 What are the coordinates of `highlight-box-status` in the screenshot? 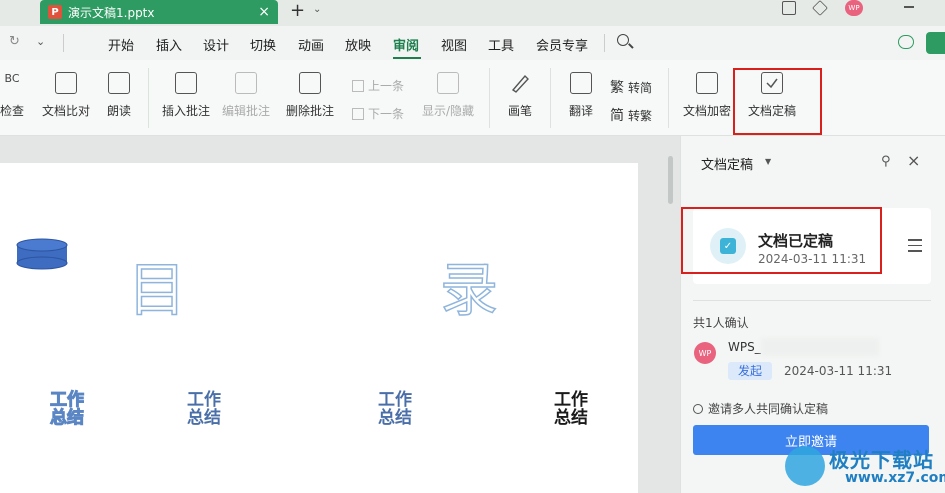 It's located at (781, 240).